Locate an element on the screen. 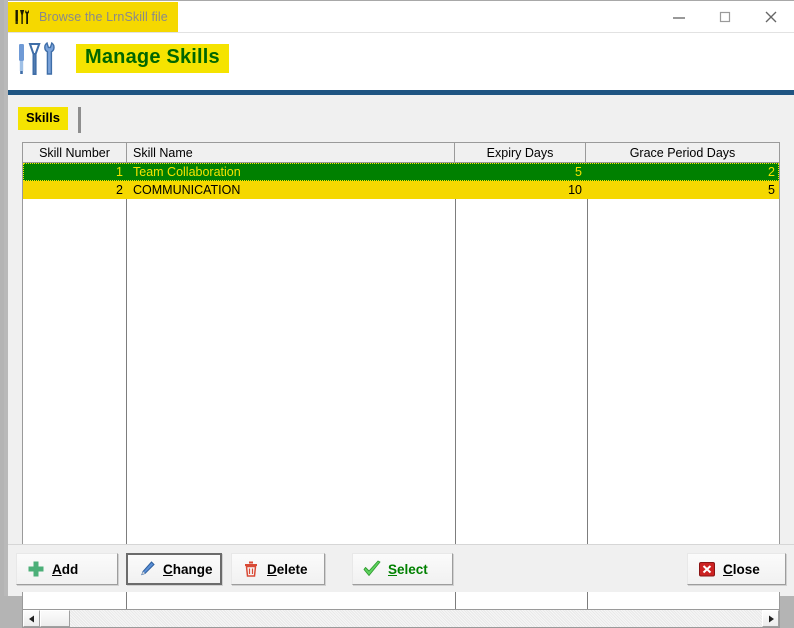 This screenshot has height=628, width=794. cell-grace-period-days: 2 is located at coordinates (771, 172).